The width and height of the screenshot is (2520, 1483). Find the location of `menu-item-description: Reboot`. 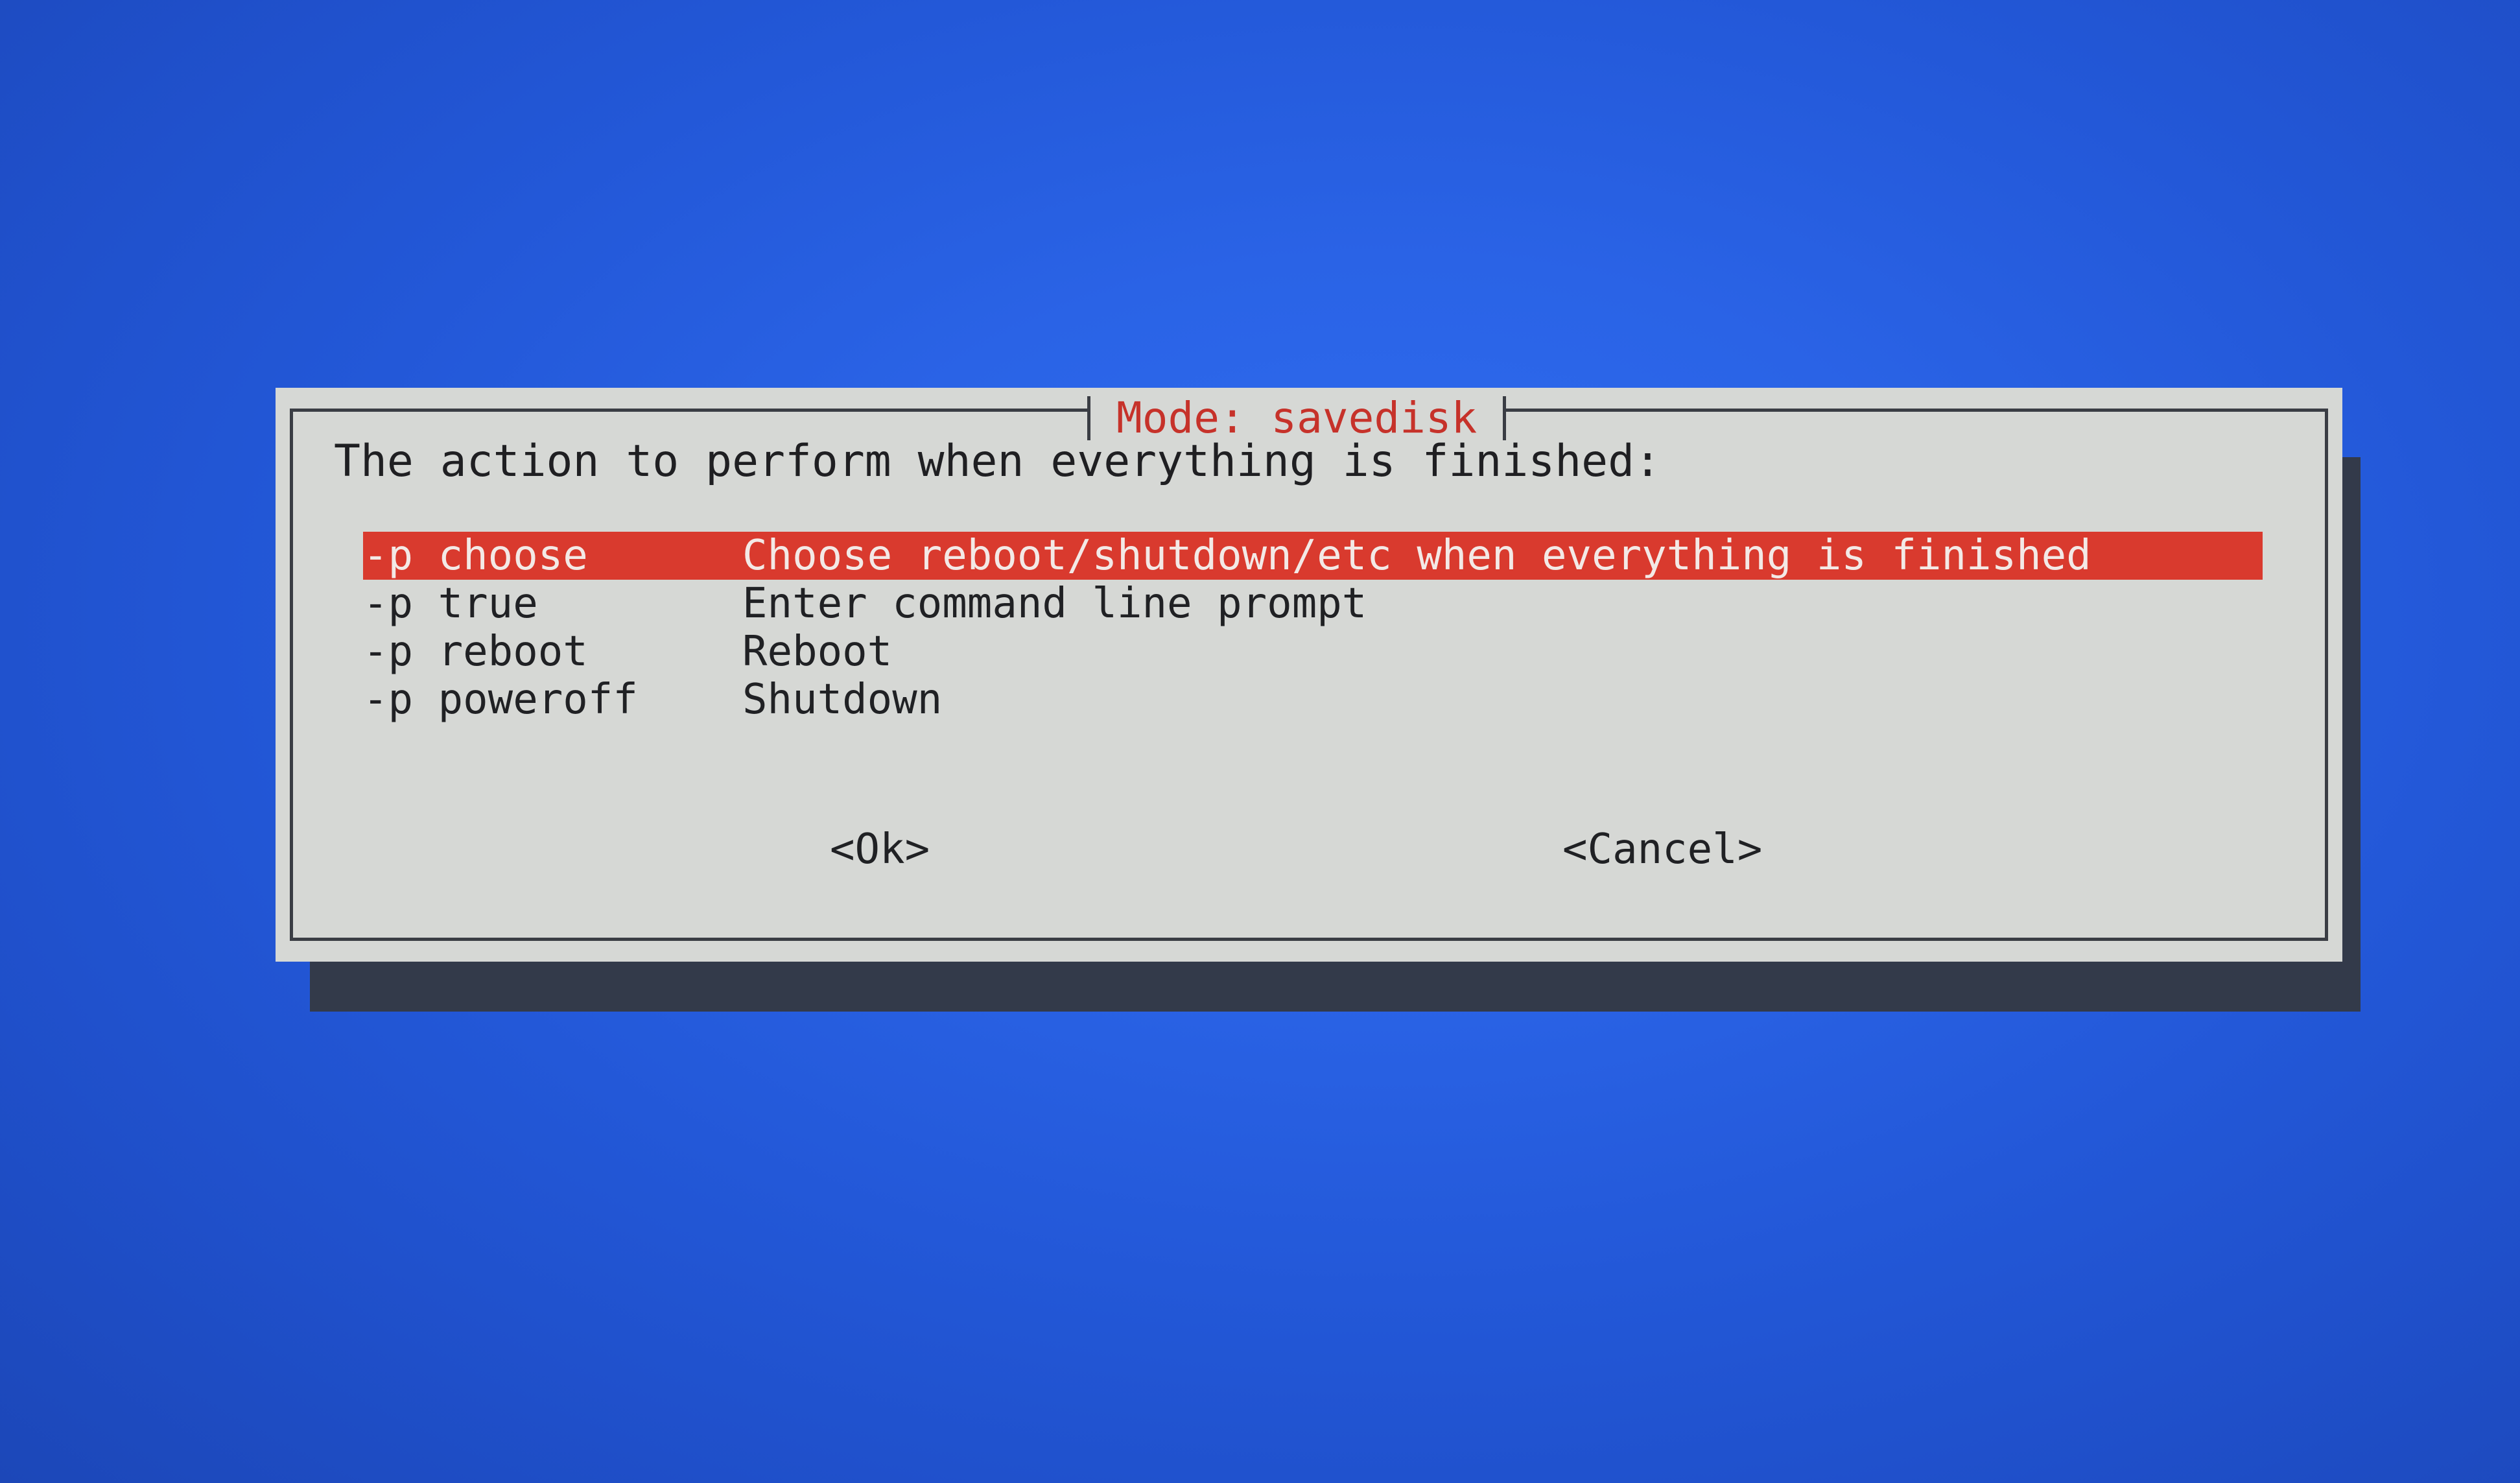

menu-item-description: Reboot is located at coordinates (817, 652).